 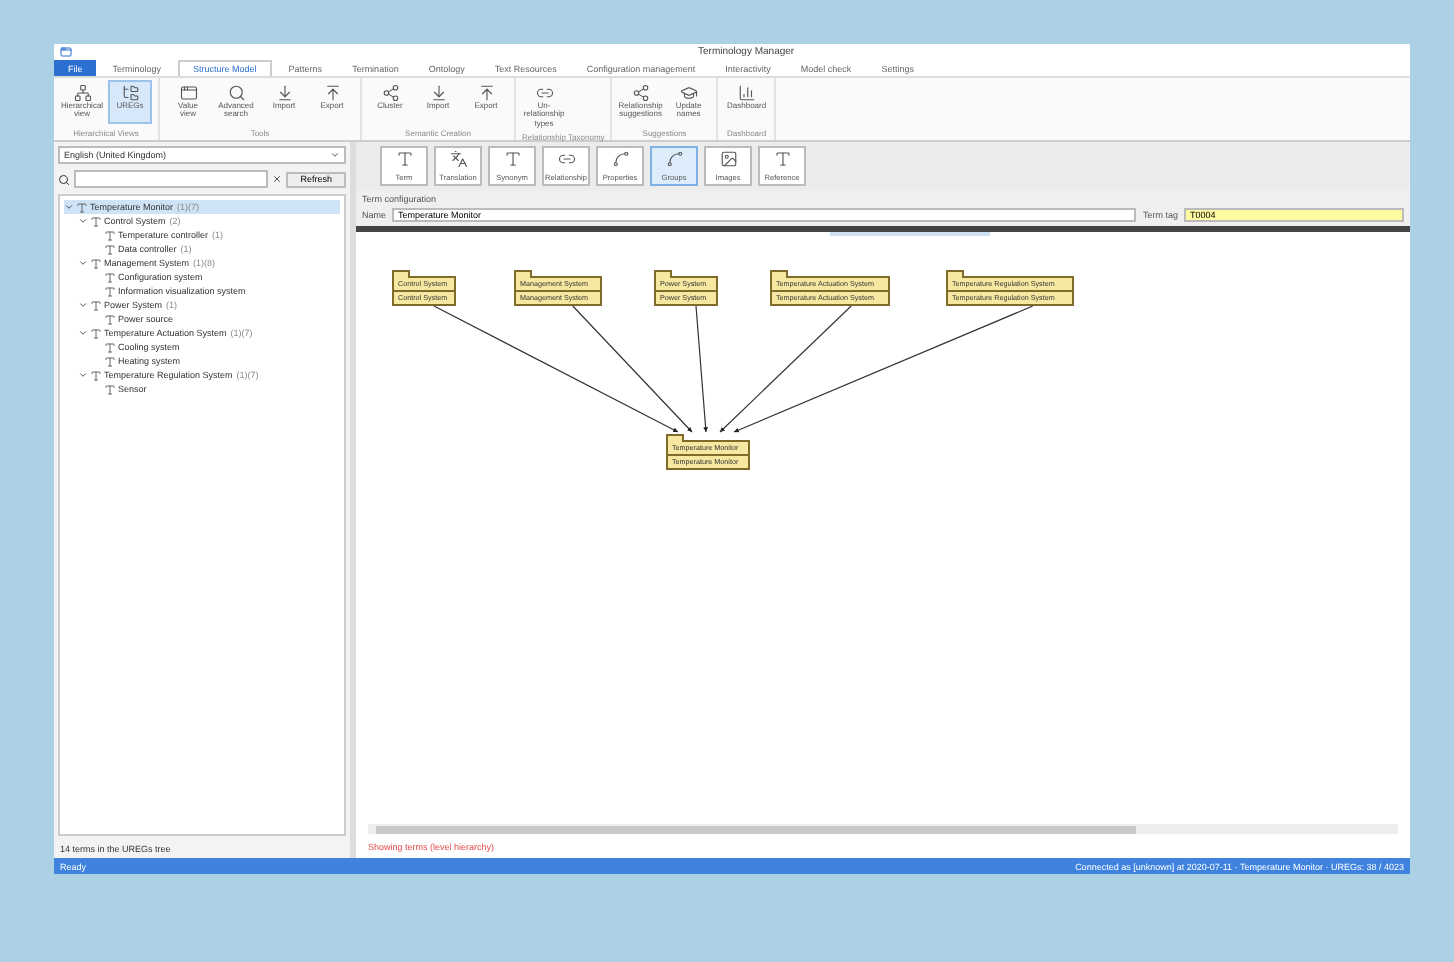 I want to click on image-icon, so click(x=728, y=159).